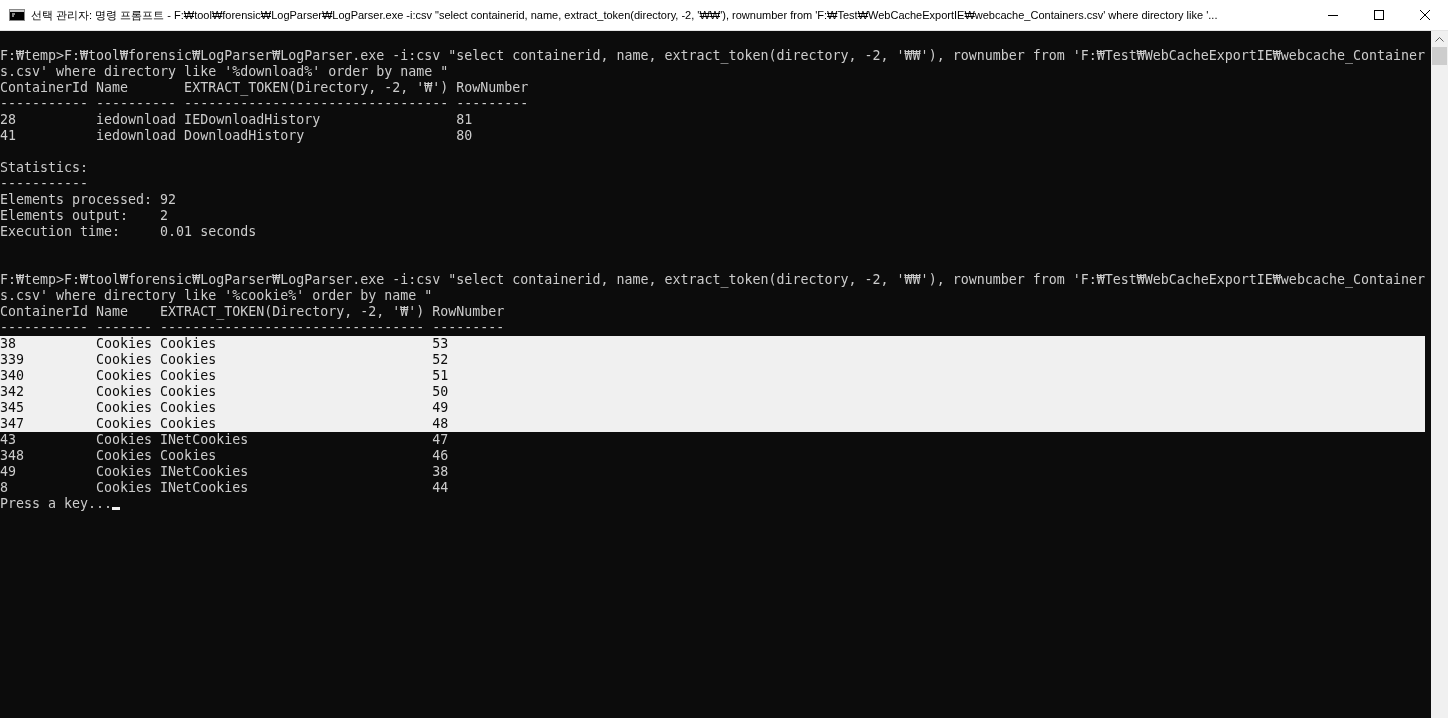 The width and height of the screenshot is (1448, 718). What do you see at coordinates (225, 472) in the screenshot?
I see `console-line: 49 Cookies INetCookies 38` at bounding box center [225, 472].